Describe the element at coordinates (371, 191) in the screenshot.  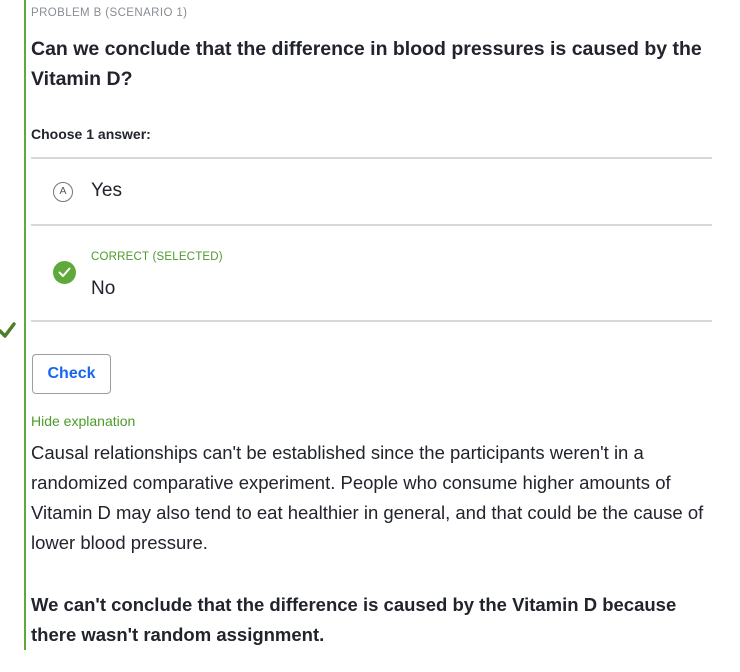
I see `choice-a: A Yes` at that location.